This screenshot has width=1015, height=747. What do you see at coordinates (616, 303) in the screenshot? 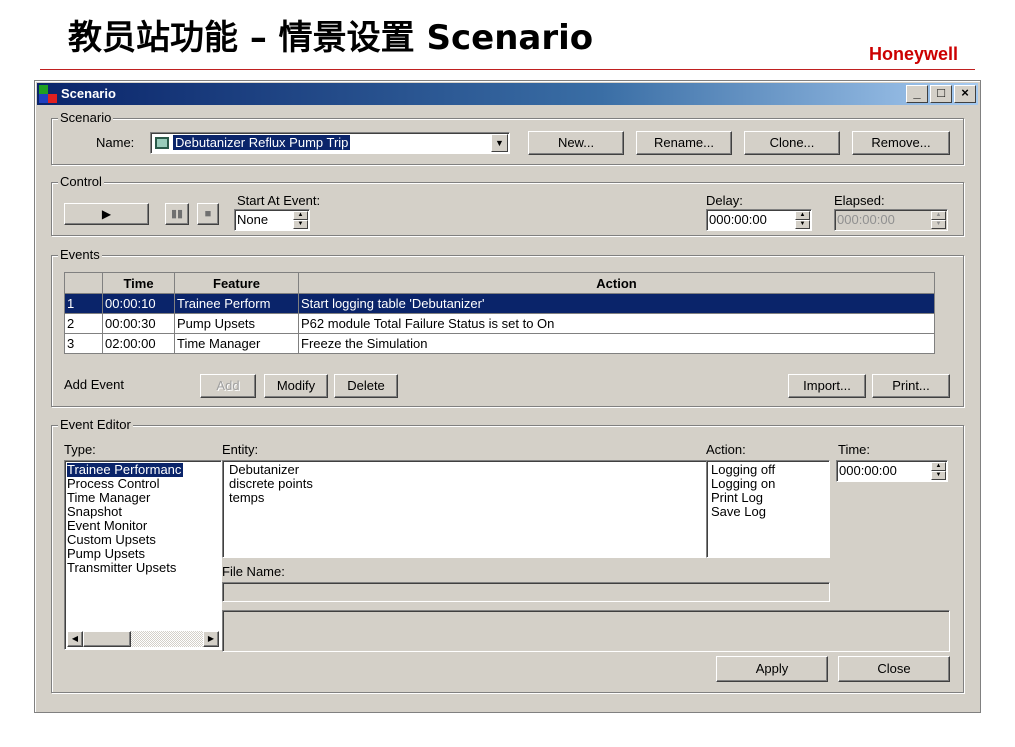
I see `row-action: Start logging table 'Debutanizer'` at bounding box center [616, 303].